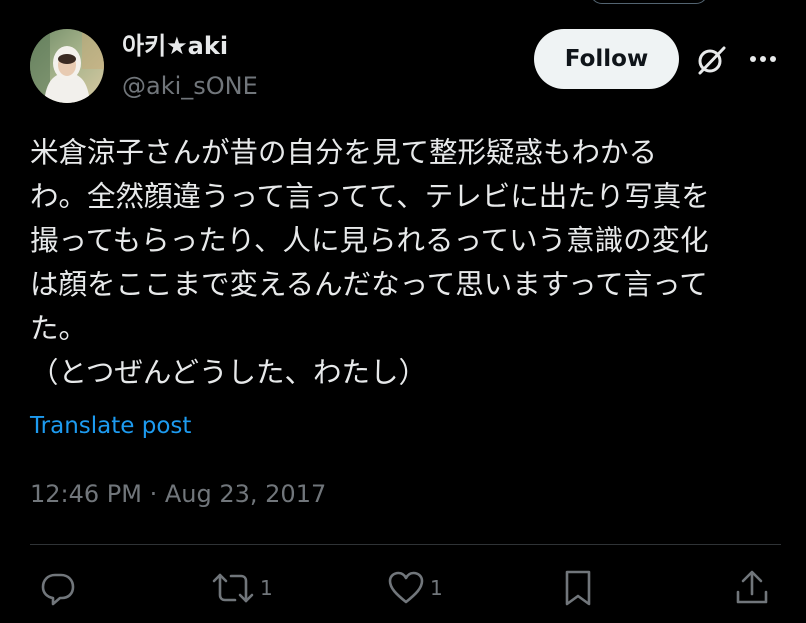  I want to click on repost-icon, so click(233, 588).